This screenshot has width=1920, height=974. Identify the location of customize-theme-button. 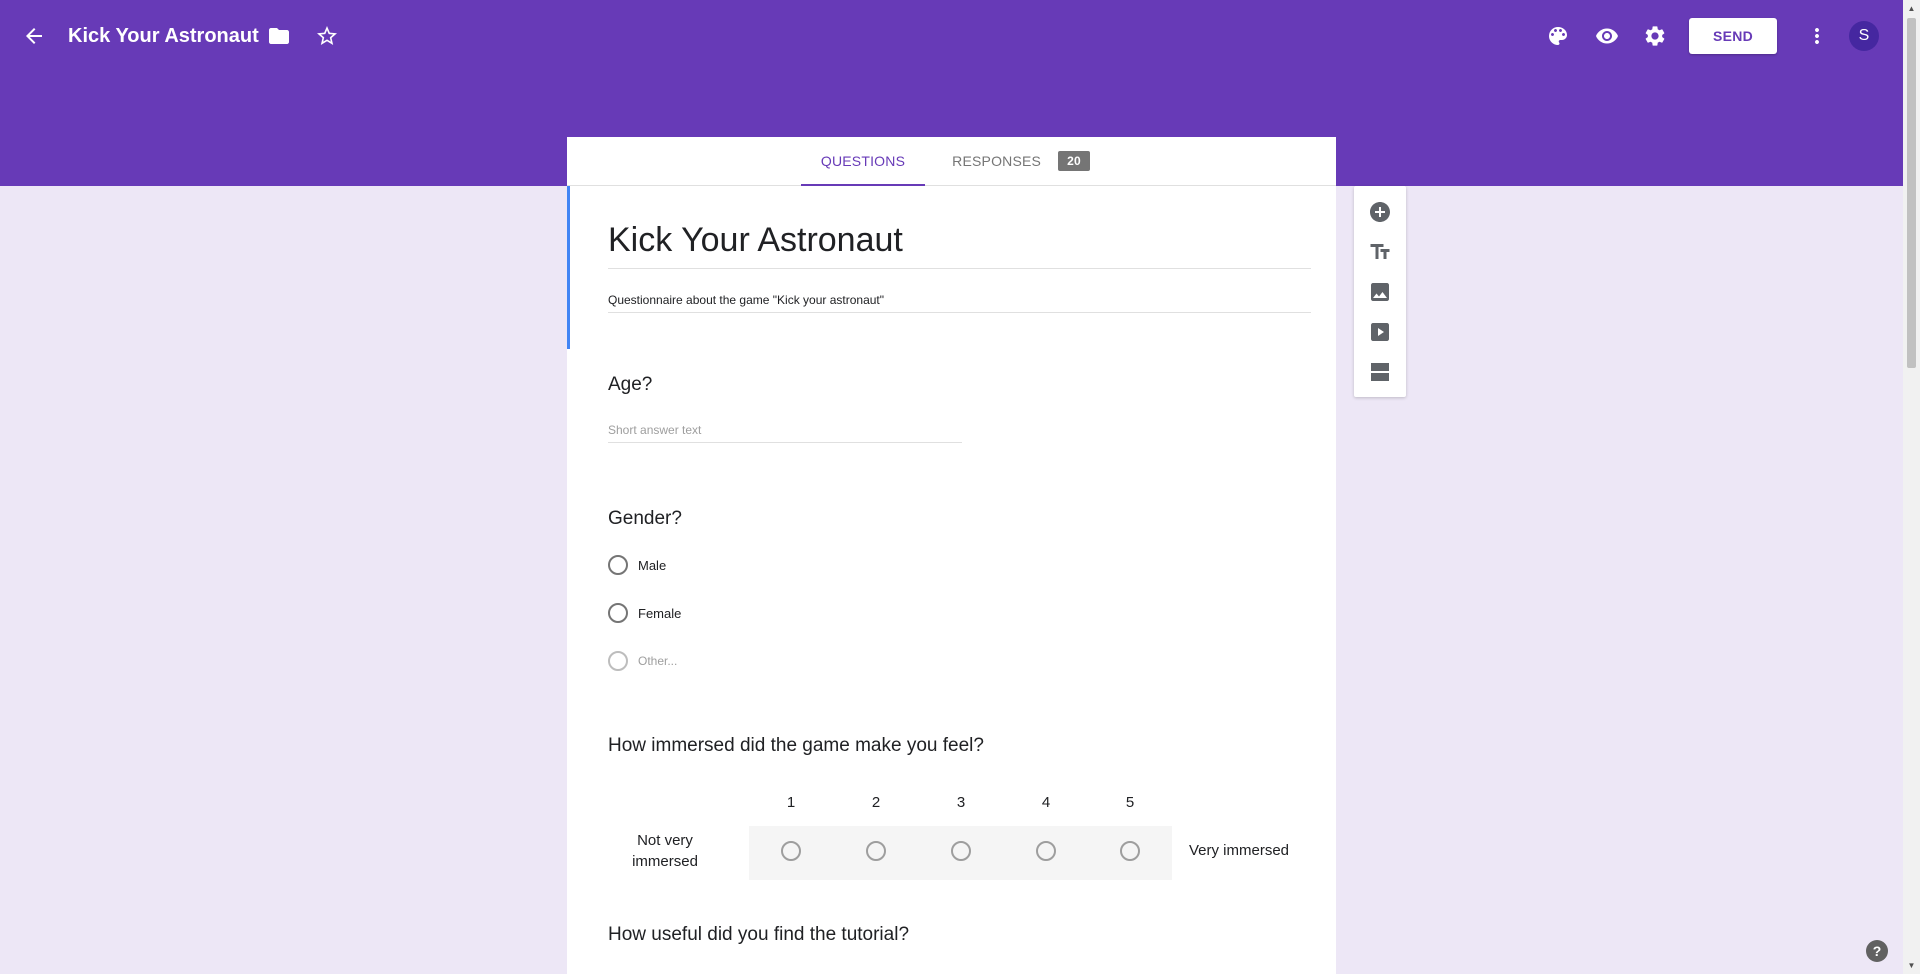
(1558, 36).